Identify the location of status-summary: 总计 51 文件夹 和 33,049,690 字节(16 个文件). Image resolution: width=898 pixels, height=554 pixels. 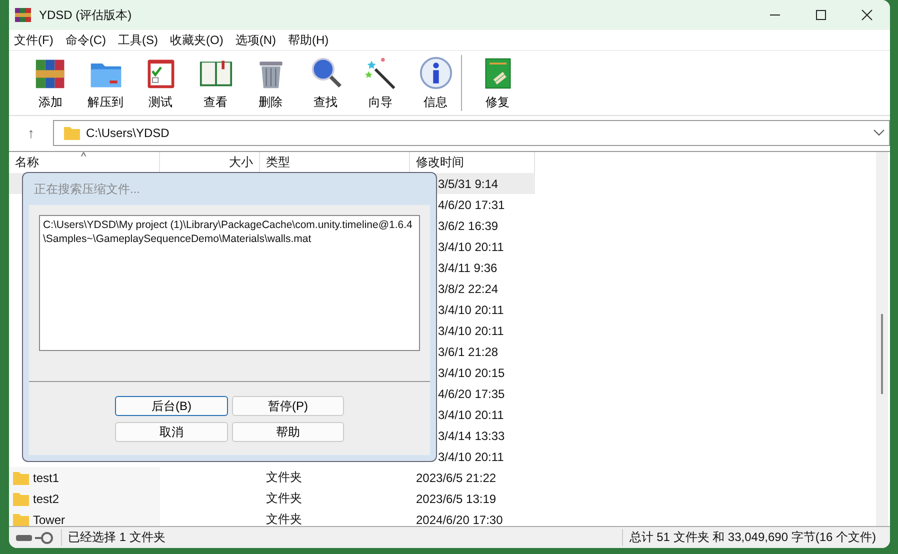
(756, 537).